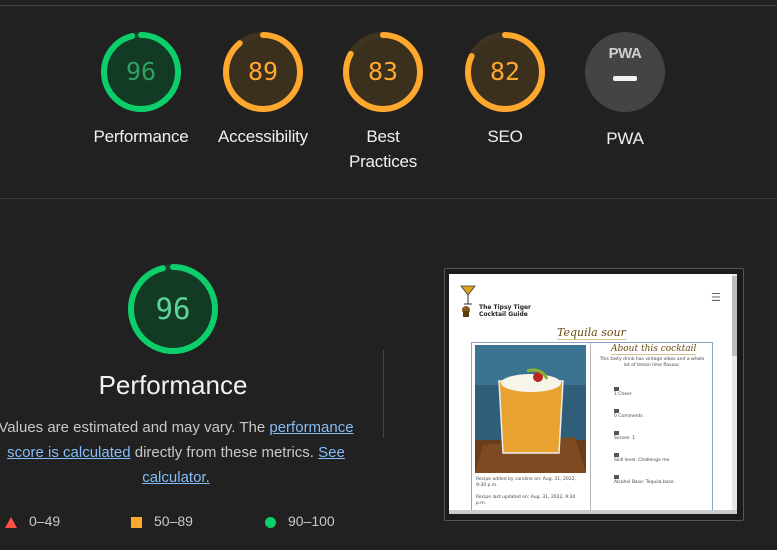 Image resolution: width=777 pixels, height=550 pixels. I want to click on legend-fail: 0–49, so click(32, 521).